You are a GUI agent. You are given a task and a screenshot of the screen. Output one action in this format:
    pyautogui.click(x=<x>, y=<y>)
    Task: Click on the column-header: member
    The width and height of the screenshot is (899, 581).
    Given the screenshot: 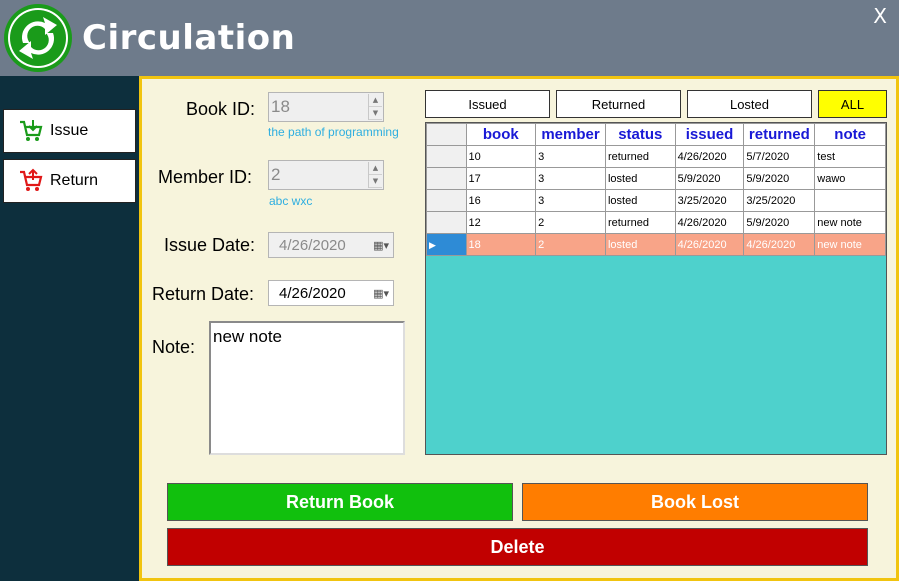 What is the action you would take?
    pyautogui.click(x=570, y=134)
    